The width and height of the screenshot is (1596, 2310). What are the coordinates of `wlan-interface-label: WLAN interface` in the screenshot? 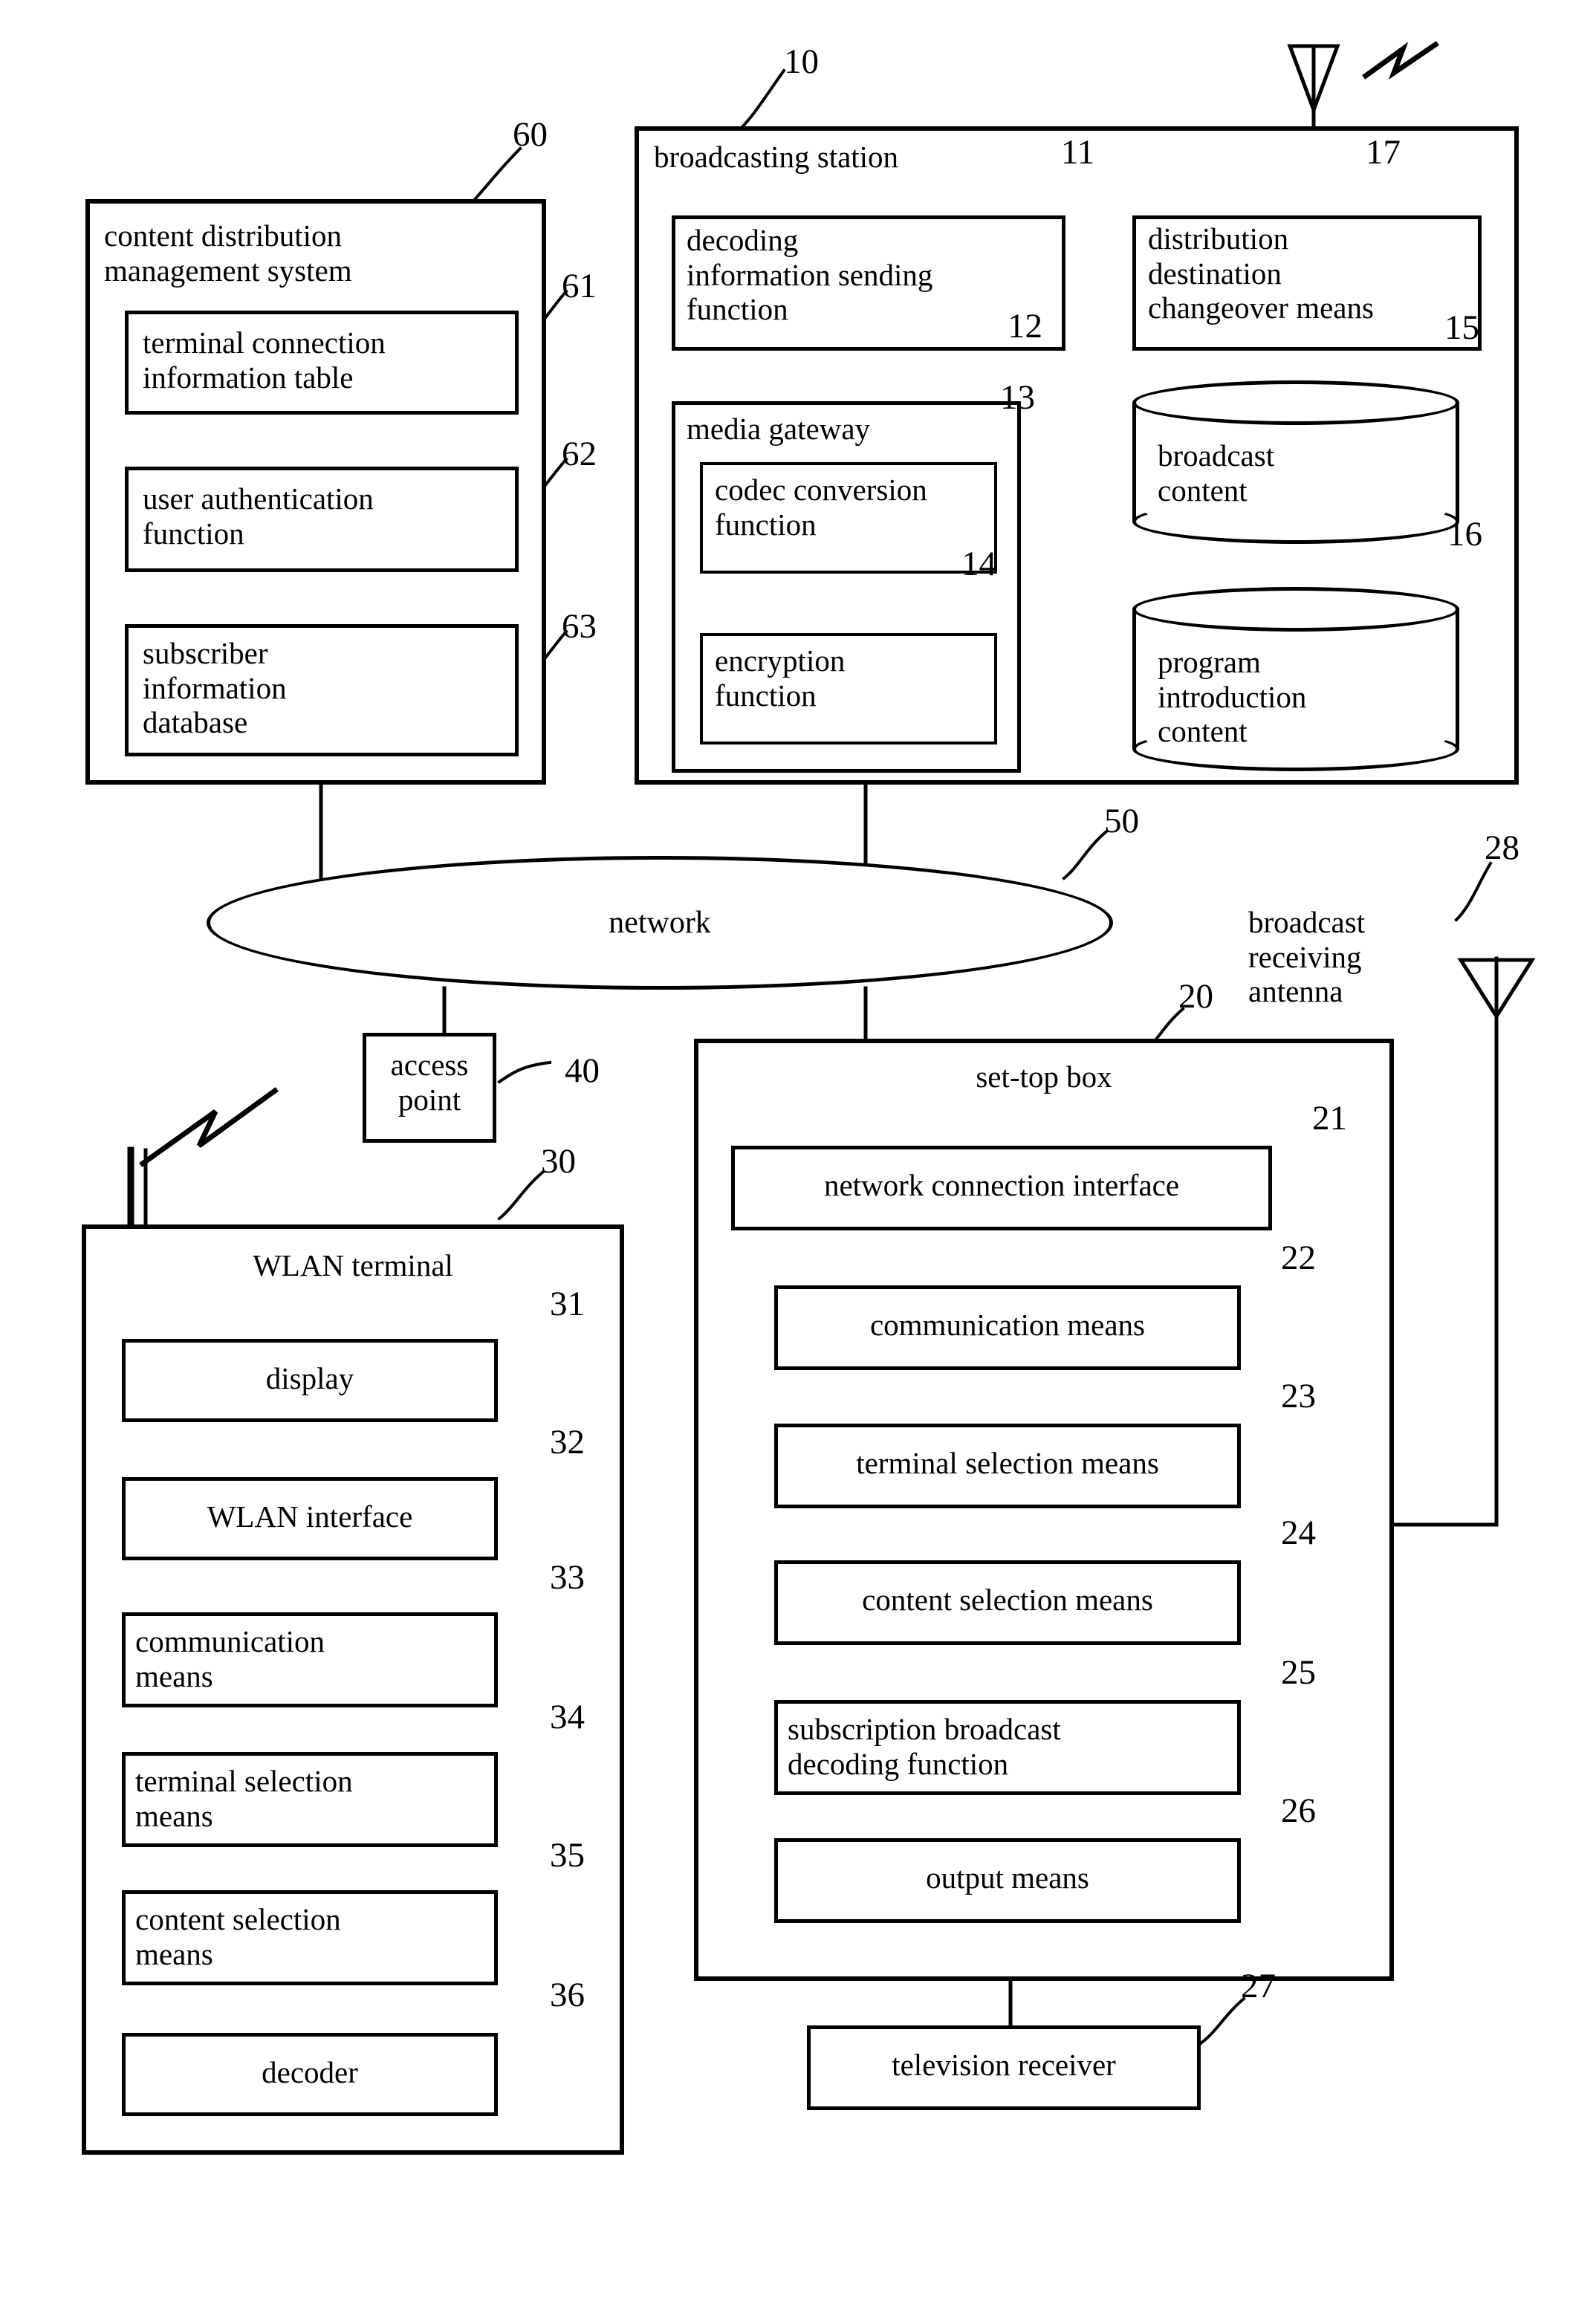 It's located at (310, 1516).